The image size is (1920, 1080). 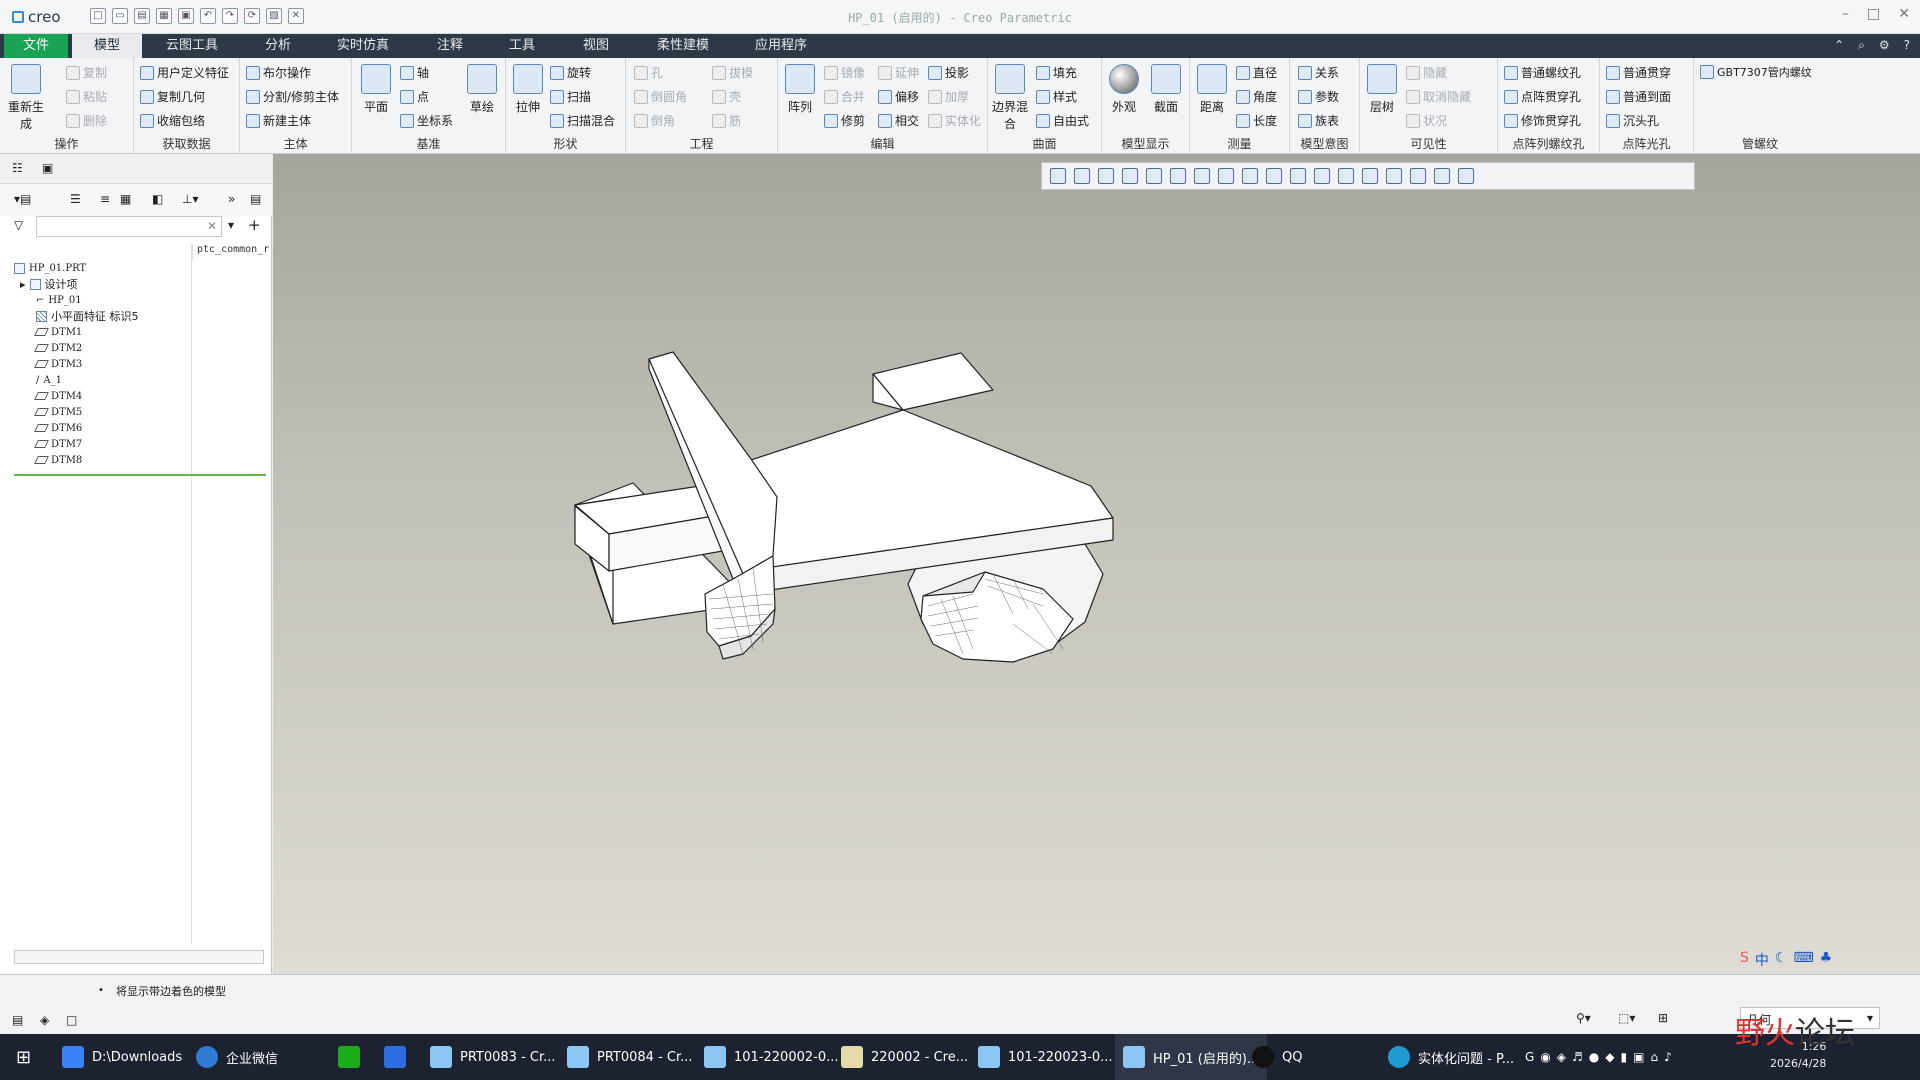 I want to click on distance-button: 距离, so click(x=1212, y=89).